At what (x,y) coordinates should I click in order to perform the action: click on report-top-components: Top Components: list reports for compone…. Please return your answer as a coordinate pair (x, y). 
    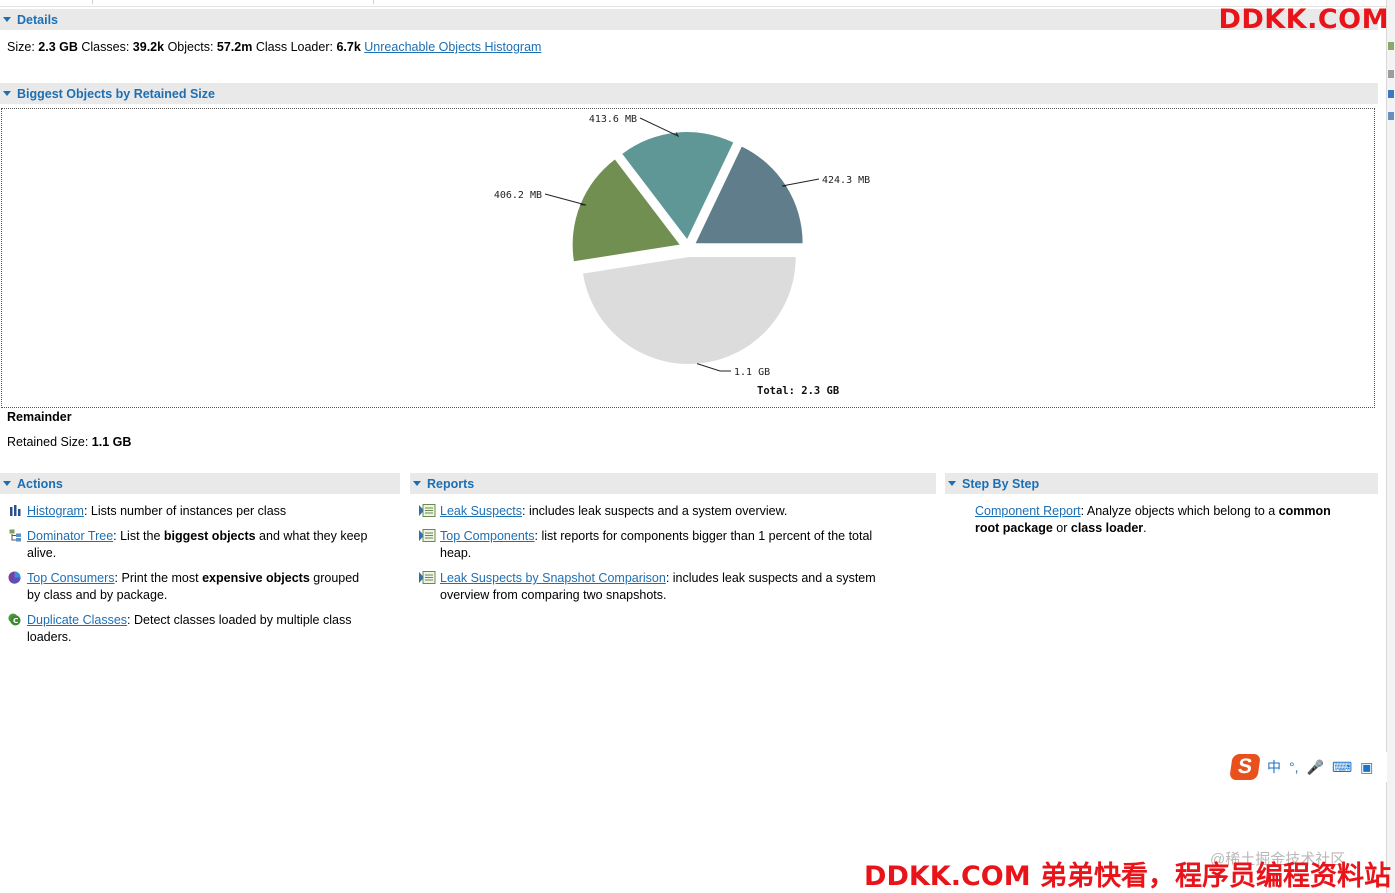
    Looking at the image, I should click on (656, 544).